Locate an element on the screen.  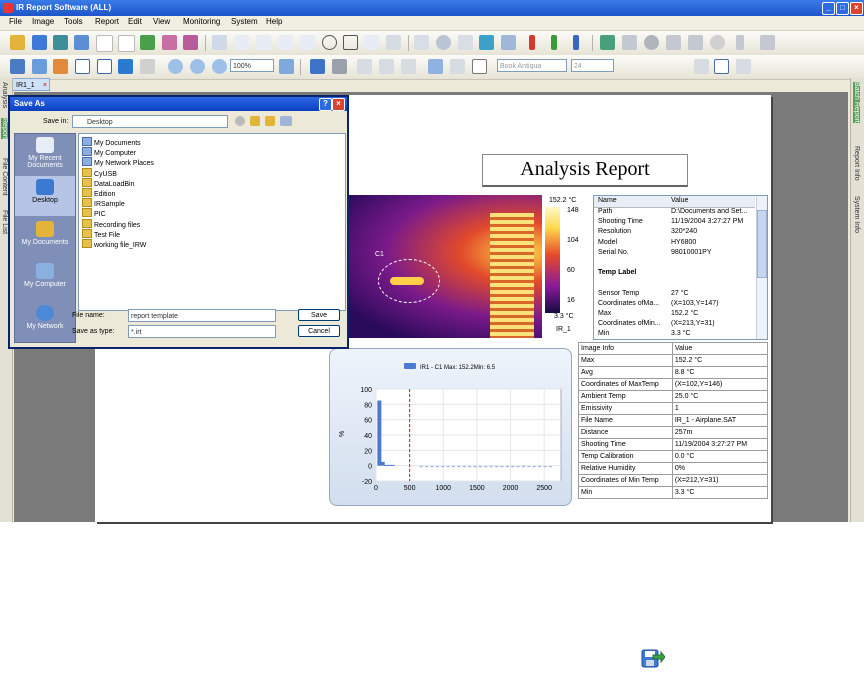
export-icon is located at coordinates (147, 42).